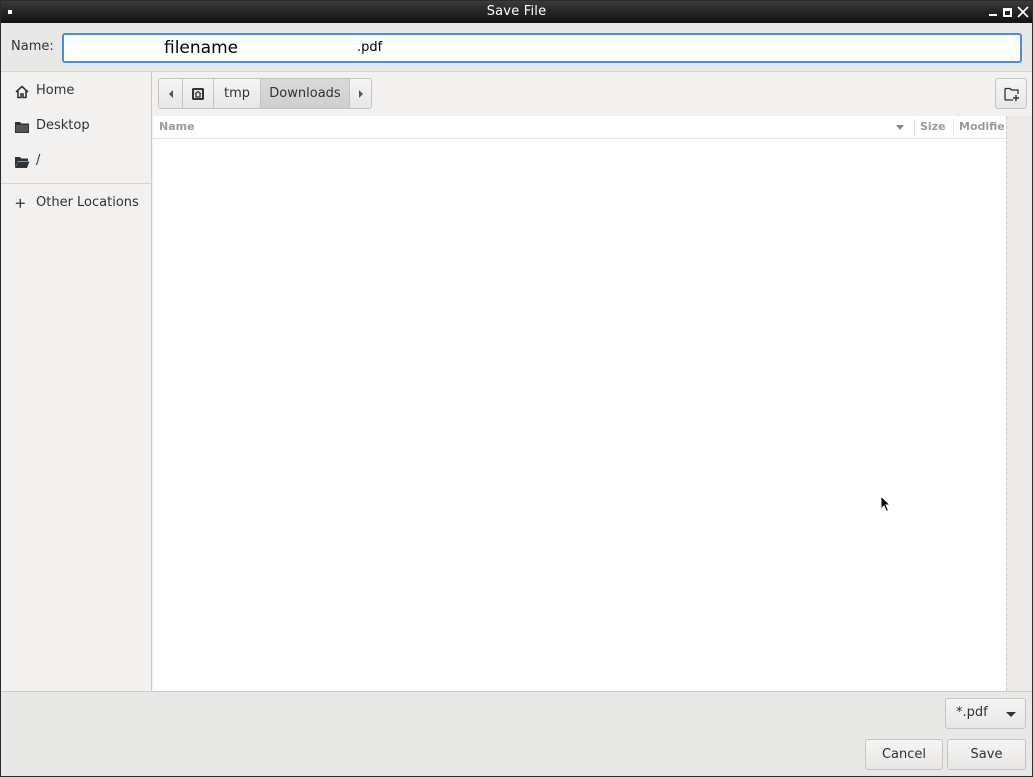 The height and width of the screenshot is (777, 1033). Describe the element at coordinates (22, 92) in the screenshot. I see `home-icon` at that location.